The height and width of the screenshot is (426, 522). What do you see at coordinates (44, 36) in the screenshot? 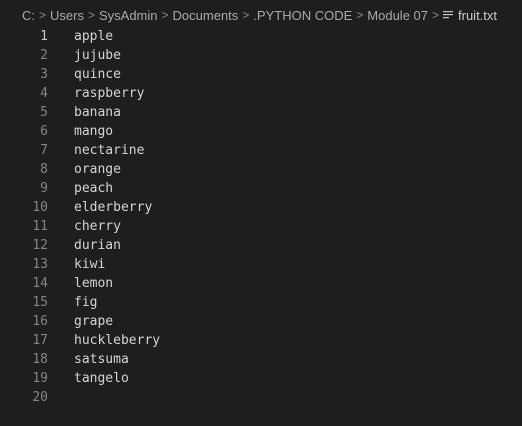
I see `line-number: 1` at bounding box center [44, 36].